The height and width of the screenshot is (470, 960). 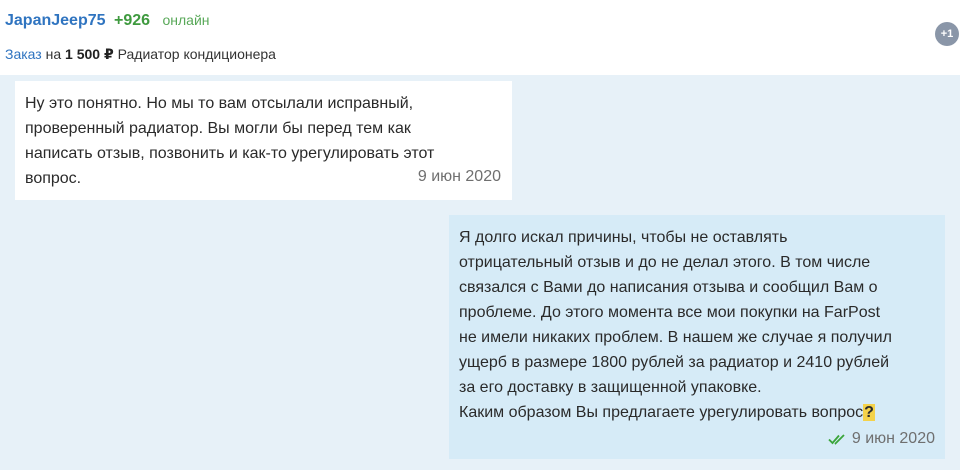 I want to click on online-status: онлайн, so click(x=186, y=20).